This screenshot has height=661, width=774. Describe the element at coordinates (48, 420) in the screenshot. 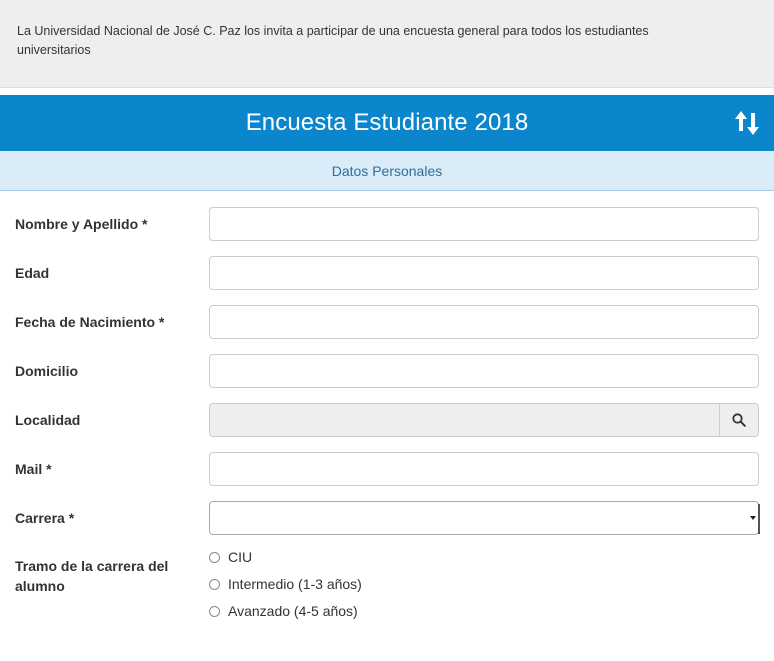

I see `localidad-label: Localidad` at that location.